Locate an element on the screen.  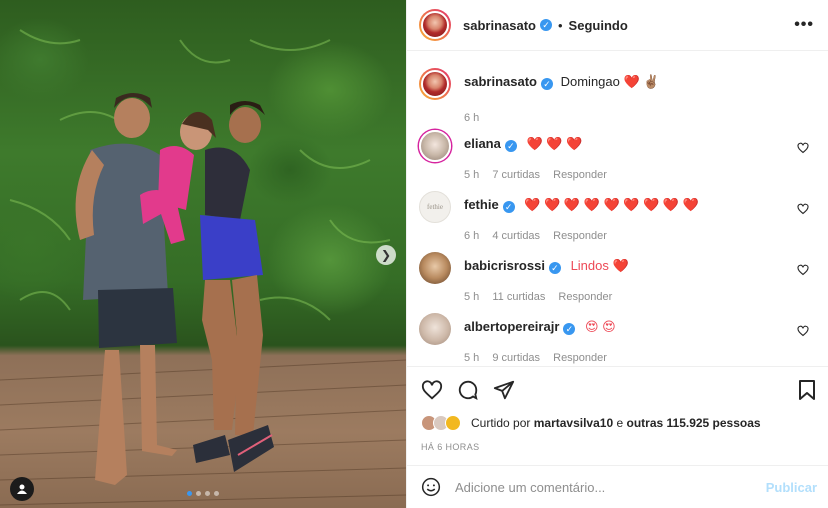
caption-emojis: ❤️ ✌🏽 is located at coordinates (641, 81).